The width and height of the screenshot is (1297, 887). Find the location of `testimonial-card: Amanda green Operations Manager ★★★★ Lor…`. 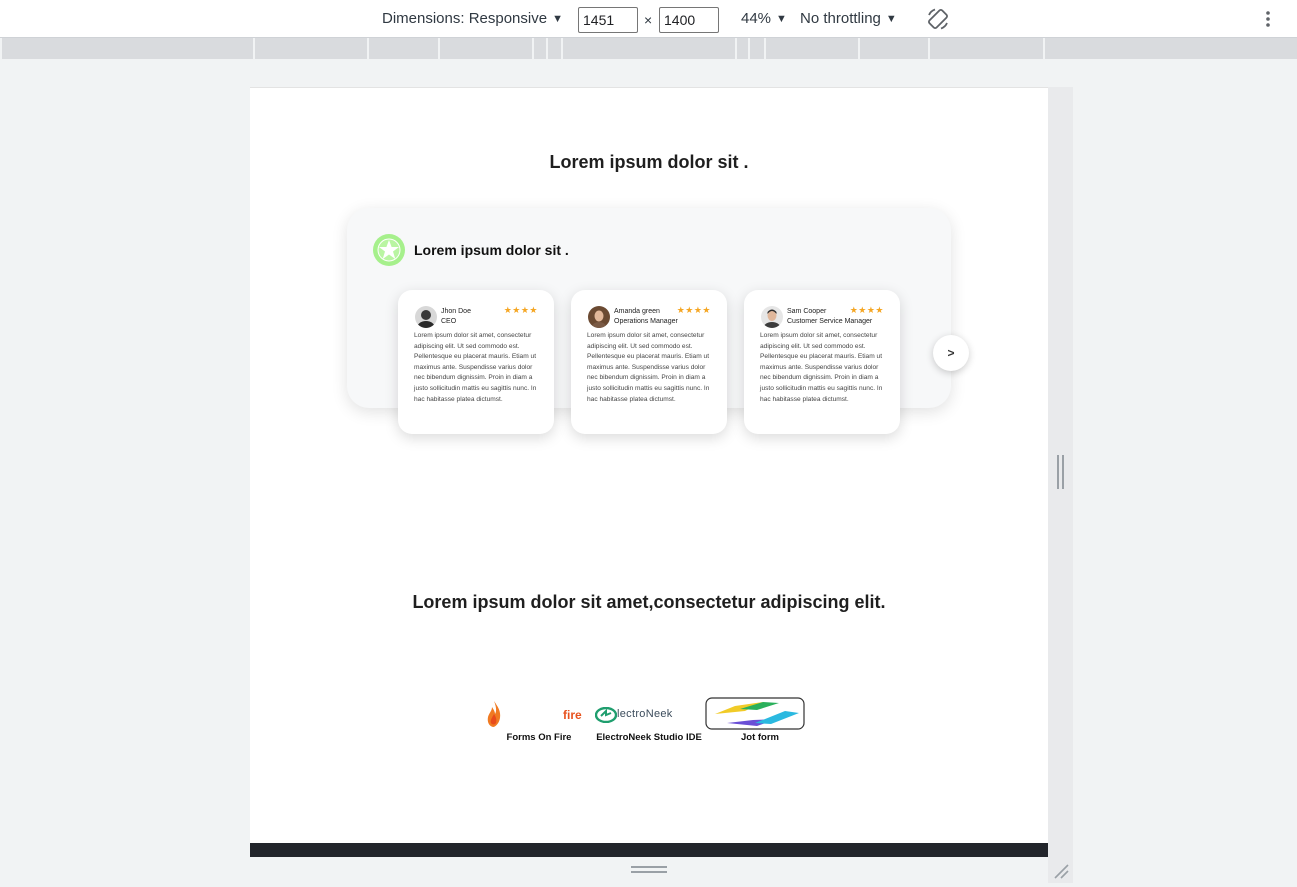

testimonial-card: Amanda green Operations Manager ★★★★ Lor… is located at coordinates (649, 362).